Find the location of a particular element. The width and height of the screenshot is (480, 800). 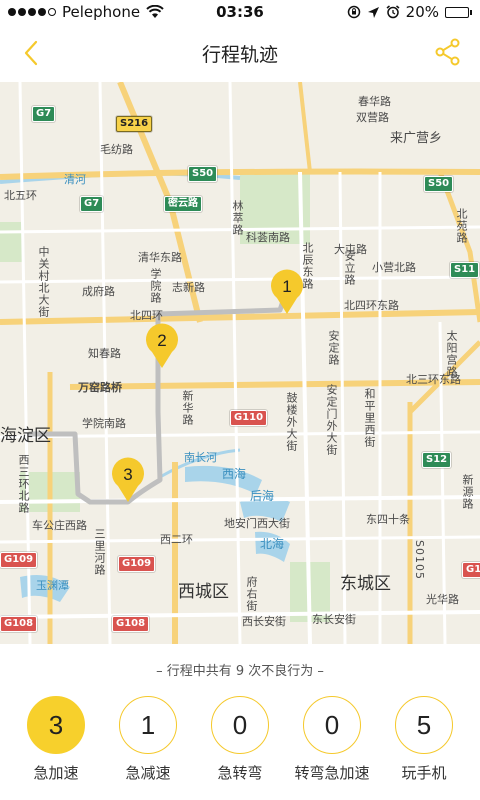

map-label: 安定路 is located at coordinates (333, 348).